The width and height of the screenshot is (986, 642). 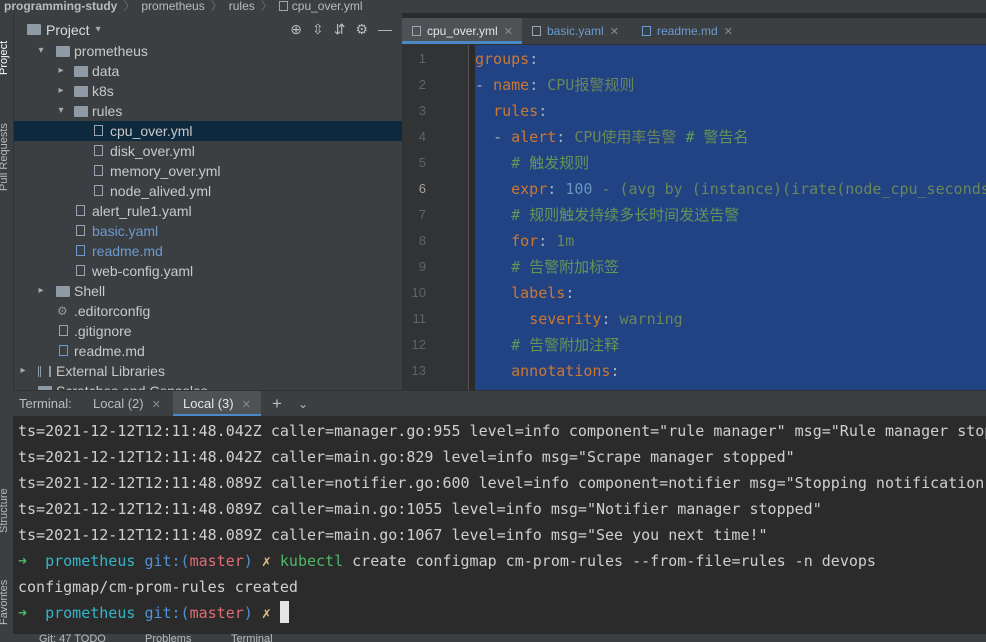 I want to click on tab-cpu-over: cpu_over.yml ✕, so click(x=462, y=31).